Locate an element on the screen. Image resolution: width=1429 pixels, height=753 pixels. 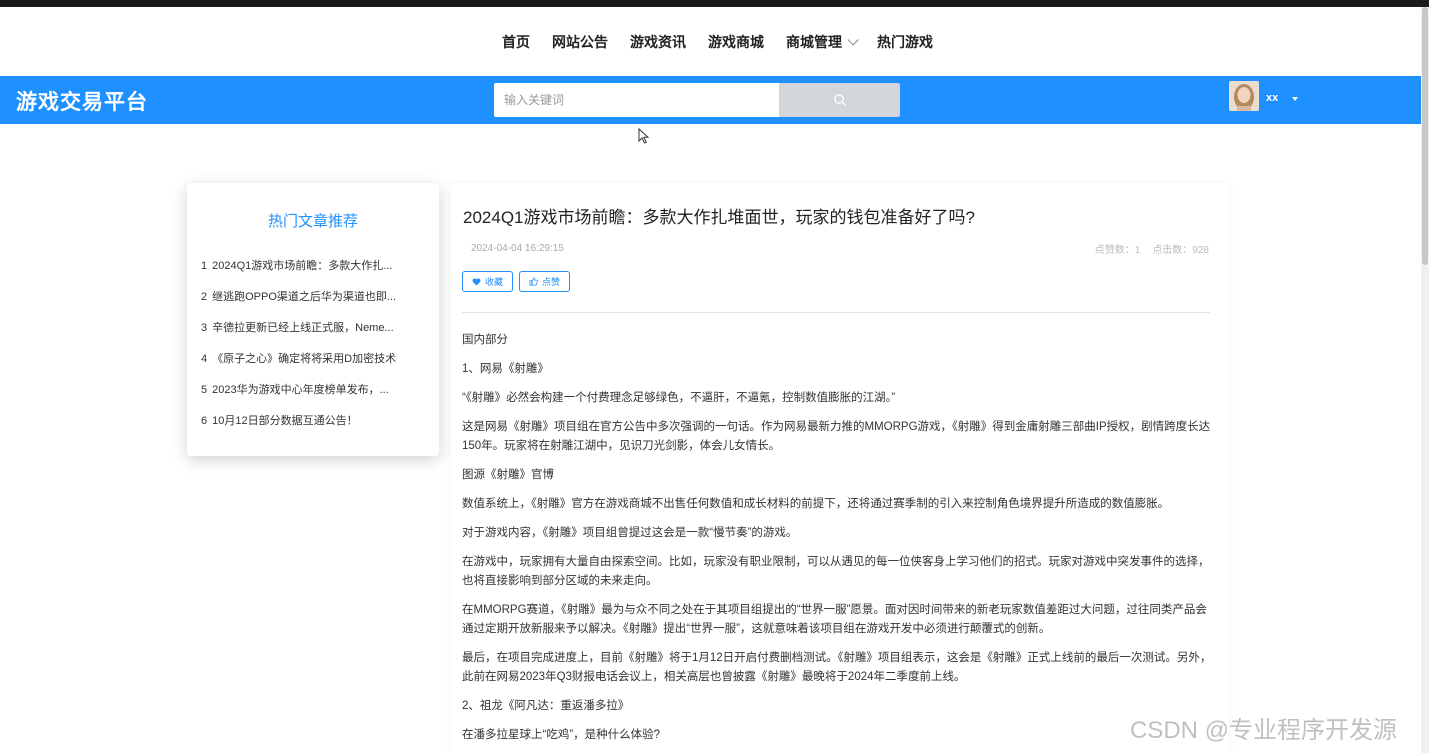
view-count: 点击数：928 is located at coordinates (1180, 250).